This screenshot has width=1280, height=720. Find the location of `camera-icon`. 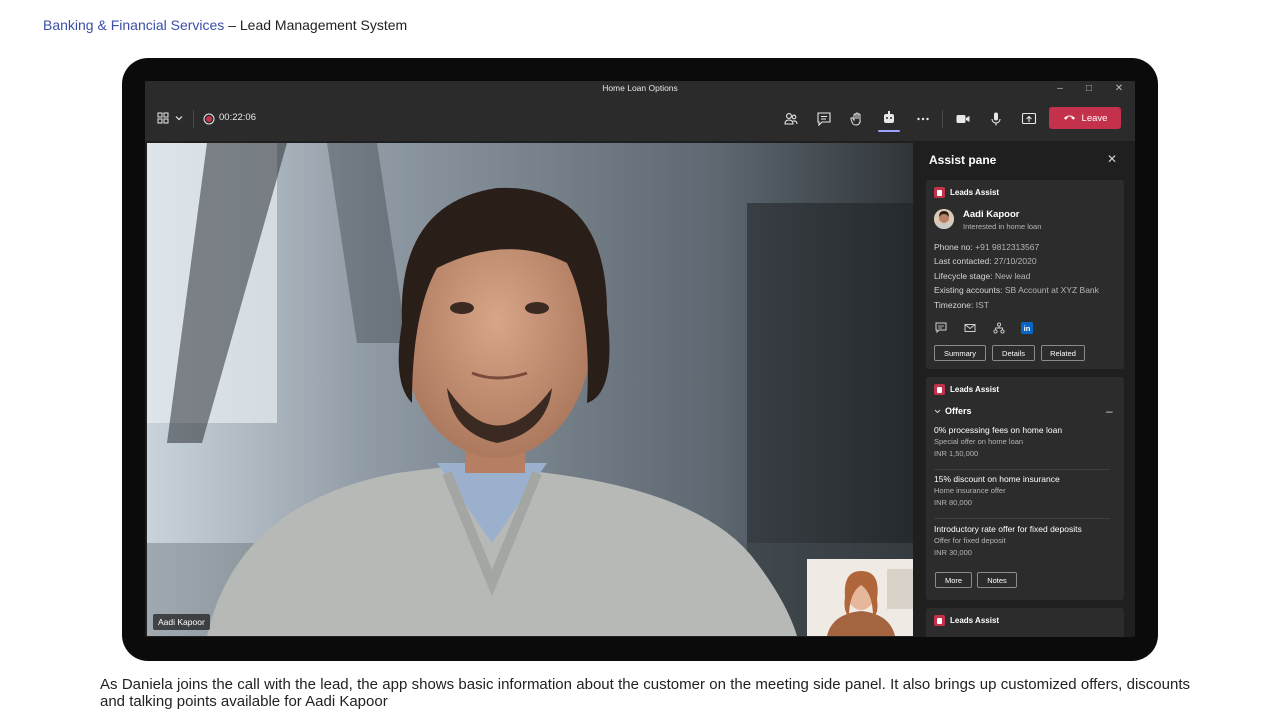

camera-icon is located at coordinates (963, 119).